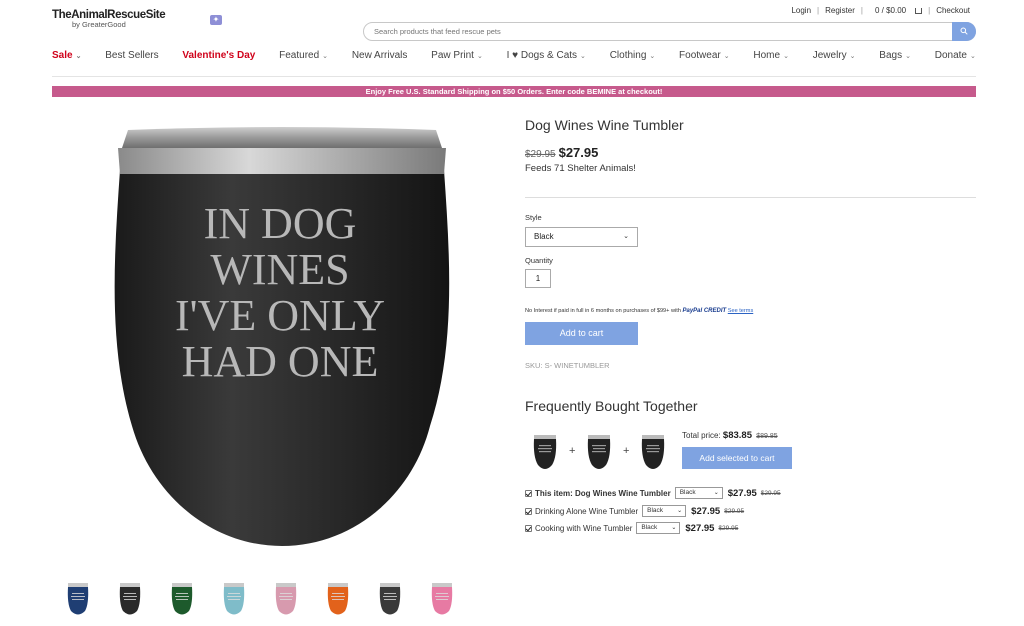 This screenshot has width=1024, height=626. I want to click on nav-item: Home ⌄, so click(771, 58).